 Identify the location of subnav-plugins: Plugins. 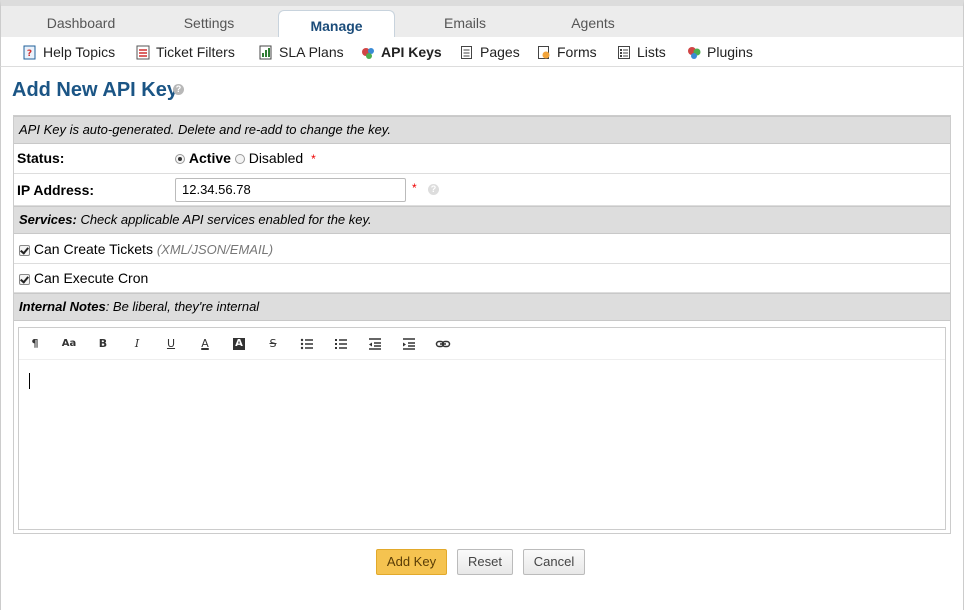
(720, 52).